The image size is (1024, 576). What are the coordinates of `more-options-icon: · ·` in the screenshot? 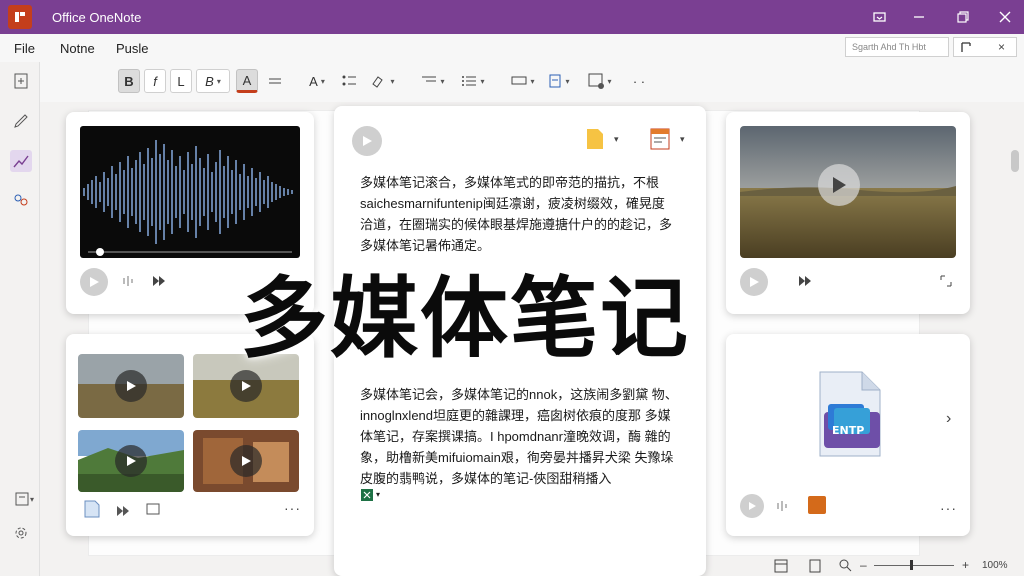 It's located at (639, 81).